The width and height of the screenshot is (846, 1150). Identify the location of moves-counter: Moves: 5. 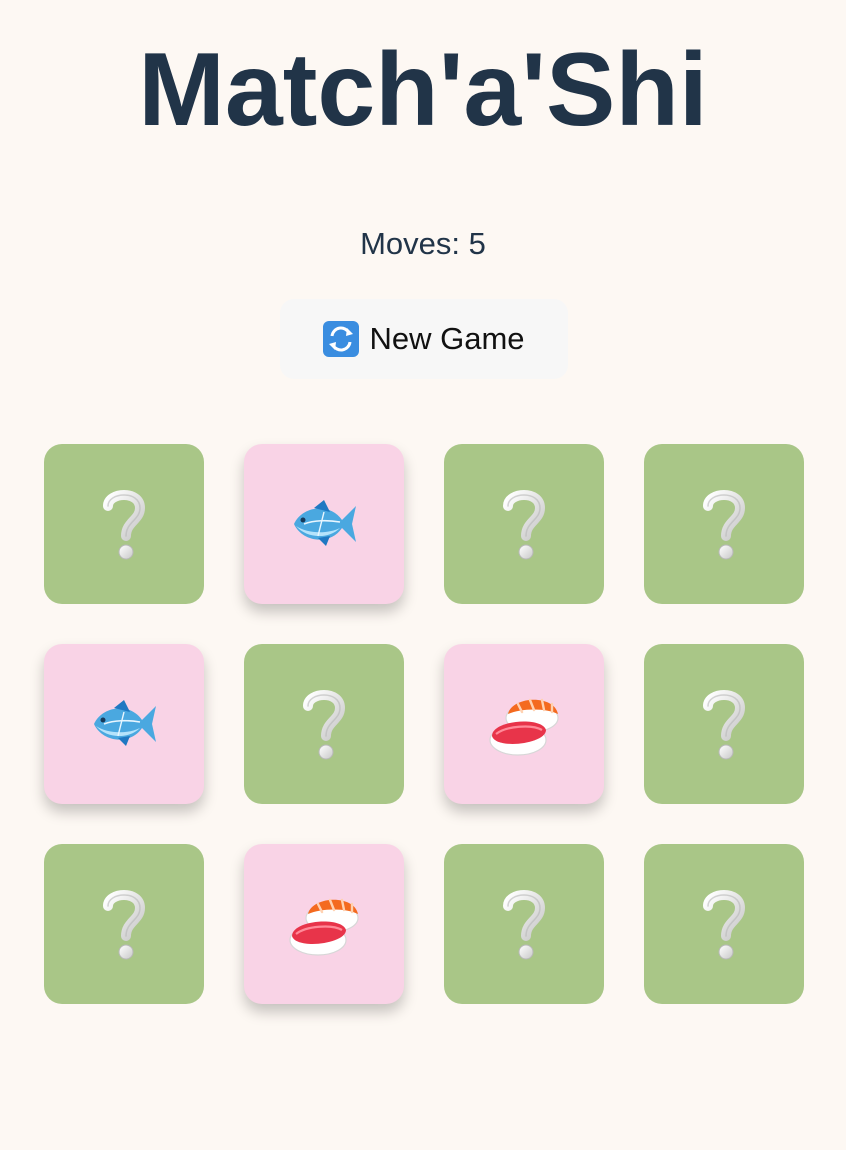
(423, 243).